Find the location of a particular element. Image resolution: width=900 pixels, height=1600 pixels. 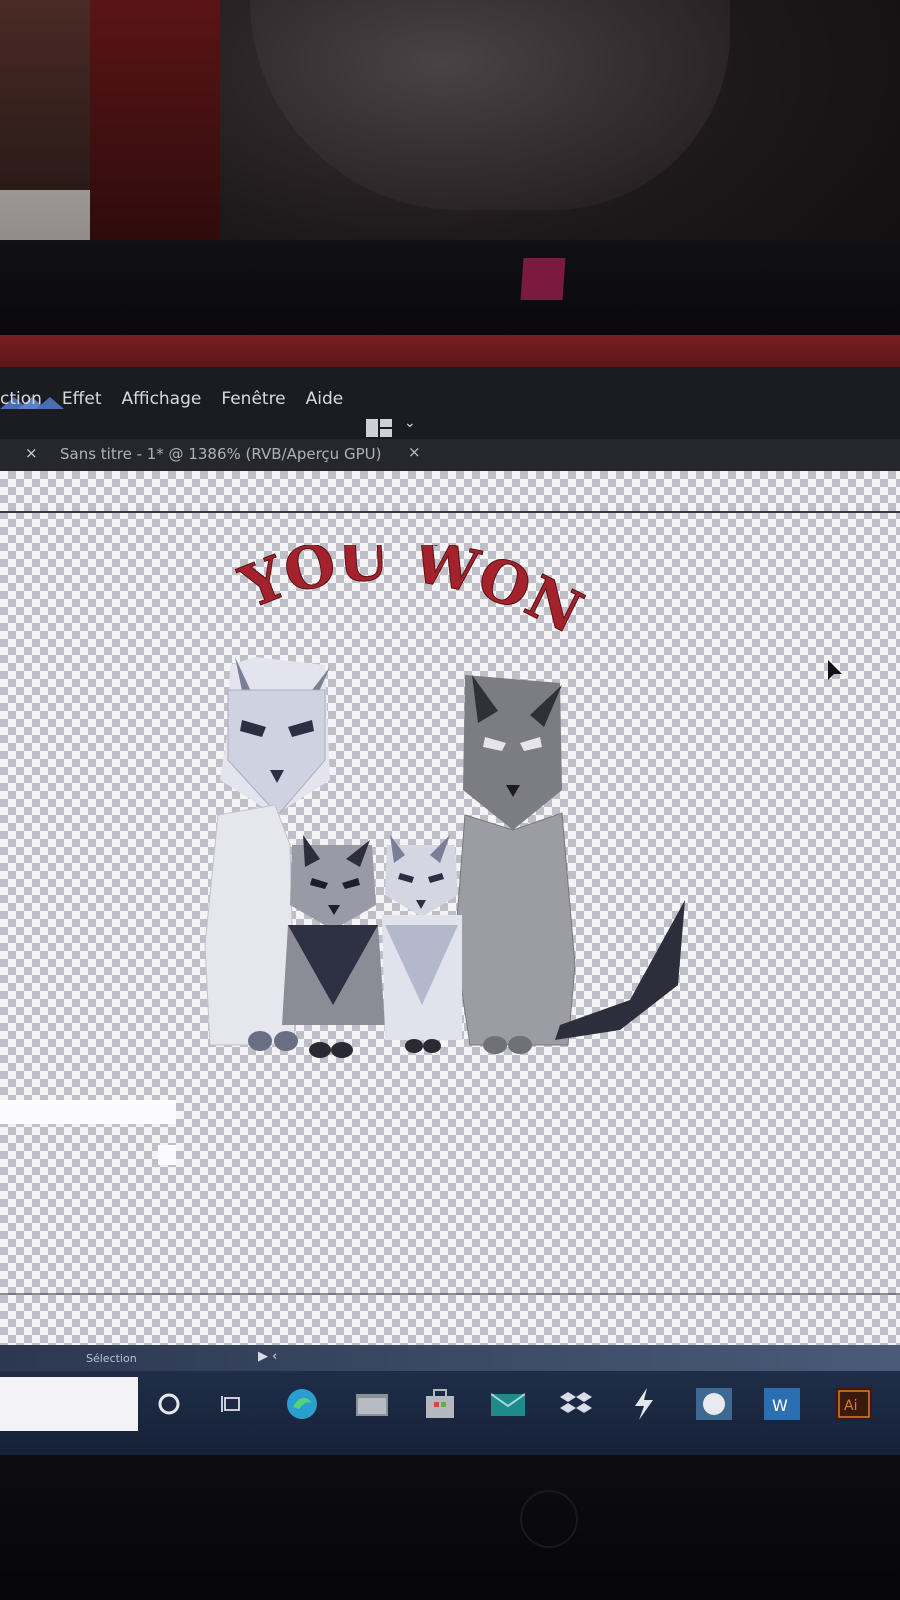

red-object is located at coordinates (155, 122).